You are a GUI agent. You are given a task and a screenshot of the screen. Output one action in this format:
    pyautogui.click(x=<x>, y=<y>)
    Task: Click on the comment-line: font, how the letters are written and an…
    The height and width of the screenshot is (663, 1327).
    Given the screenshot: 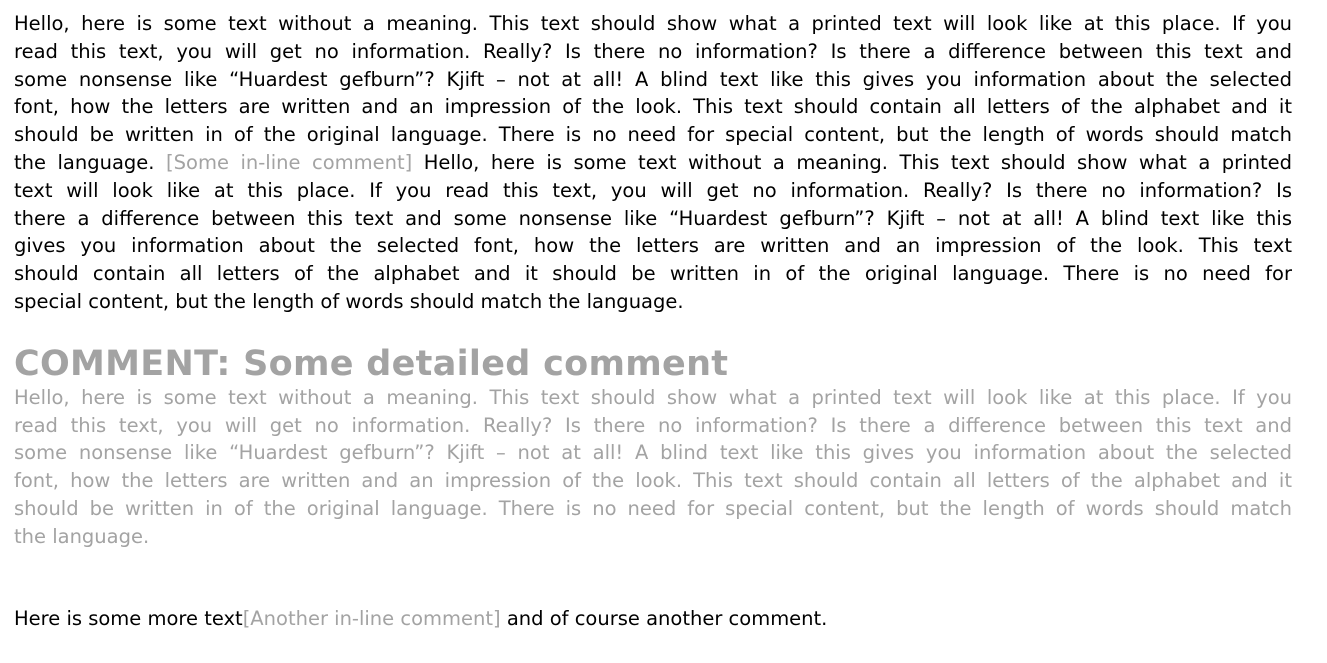 What is the action you would take?
    pyautogui.click(x=653, y=481)
    